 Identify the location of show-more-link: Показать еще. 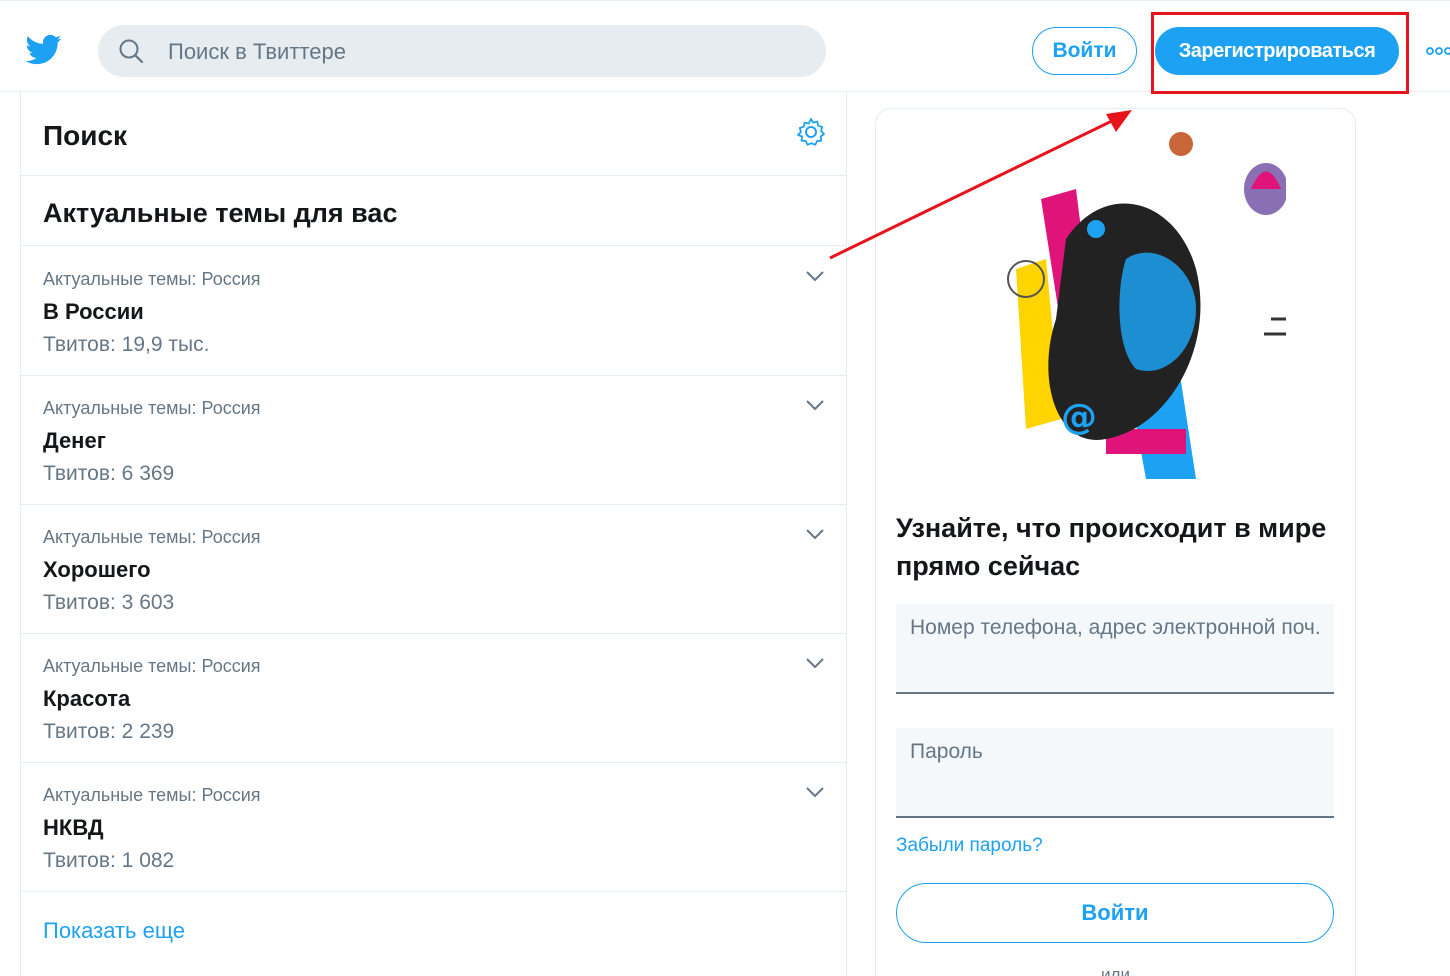
(114, 931).